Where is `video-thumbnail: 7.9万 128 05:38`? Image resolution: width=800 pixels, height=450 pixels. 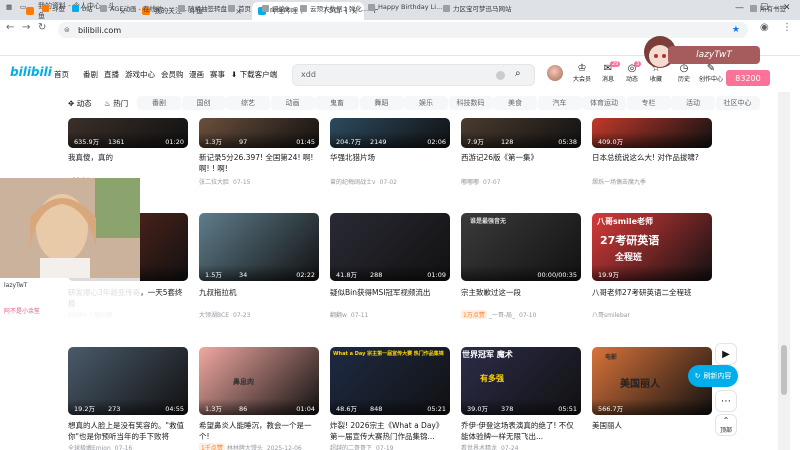 video-thumbnail: 7.9万 128 05:38 is located at coordinates (521, 133).